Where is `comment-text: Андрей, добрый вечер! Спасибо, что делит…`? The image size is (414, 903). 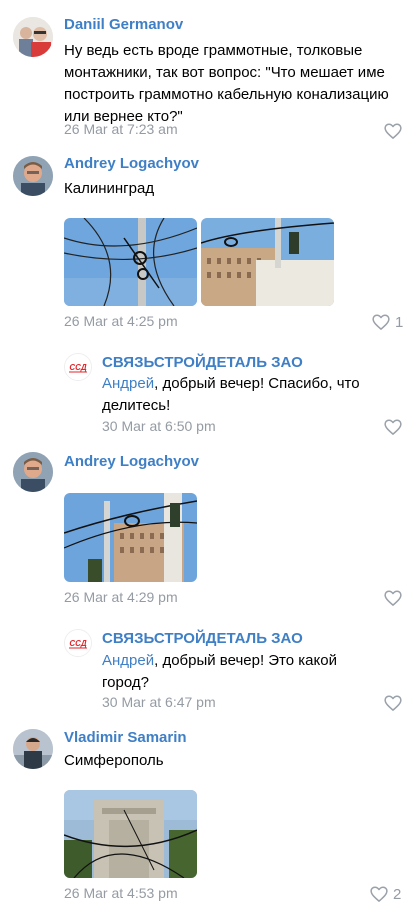
comment-text: Андрей, добрый вечер! Спасибо, что делит… is located at coordinates (231, 394).